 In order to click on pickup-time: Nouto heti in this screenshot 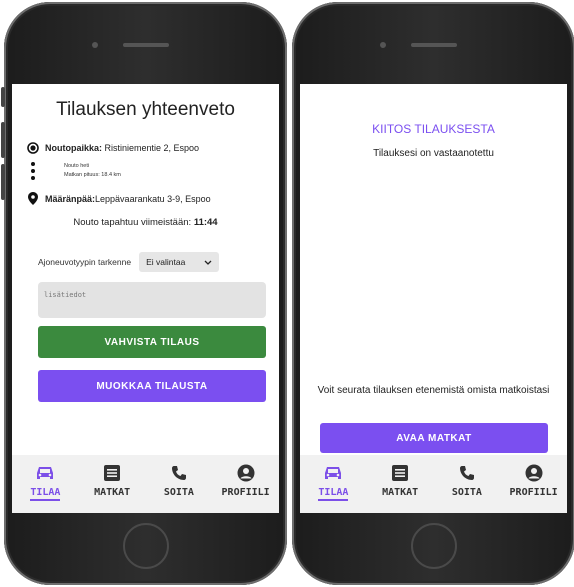, I will do `click(77, 166)`.